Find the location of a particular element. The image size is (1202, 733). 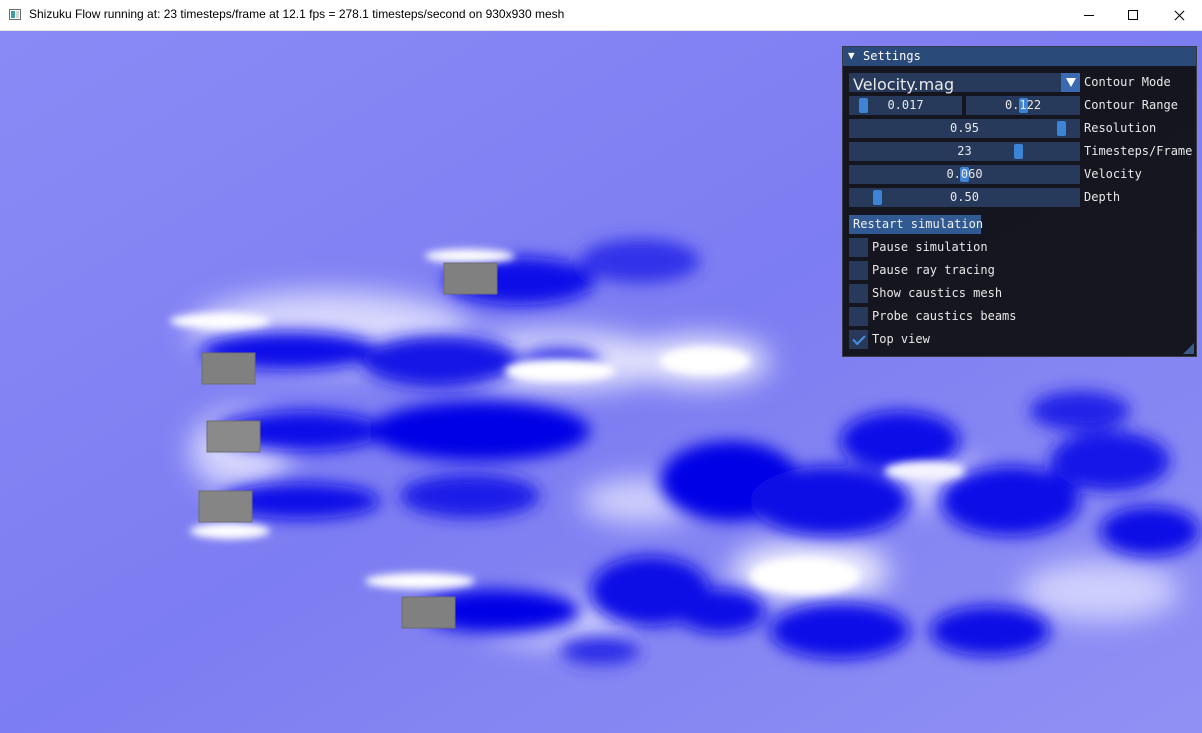

top-view-checkbox is located at coordinates (858, 339).